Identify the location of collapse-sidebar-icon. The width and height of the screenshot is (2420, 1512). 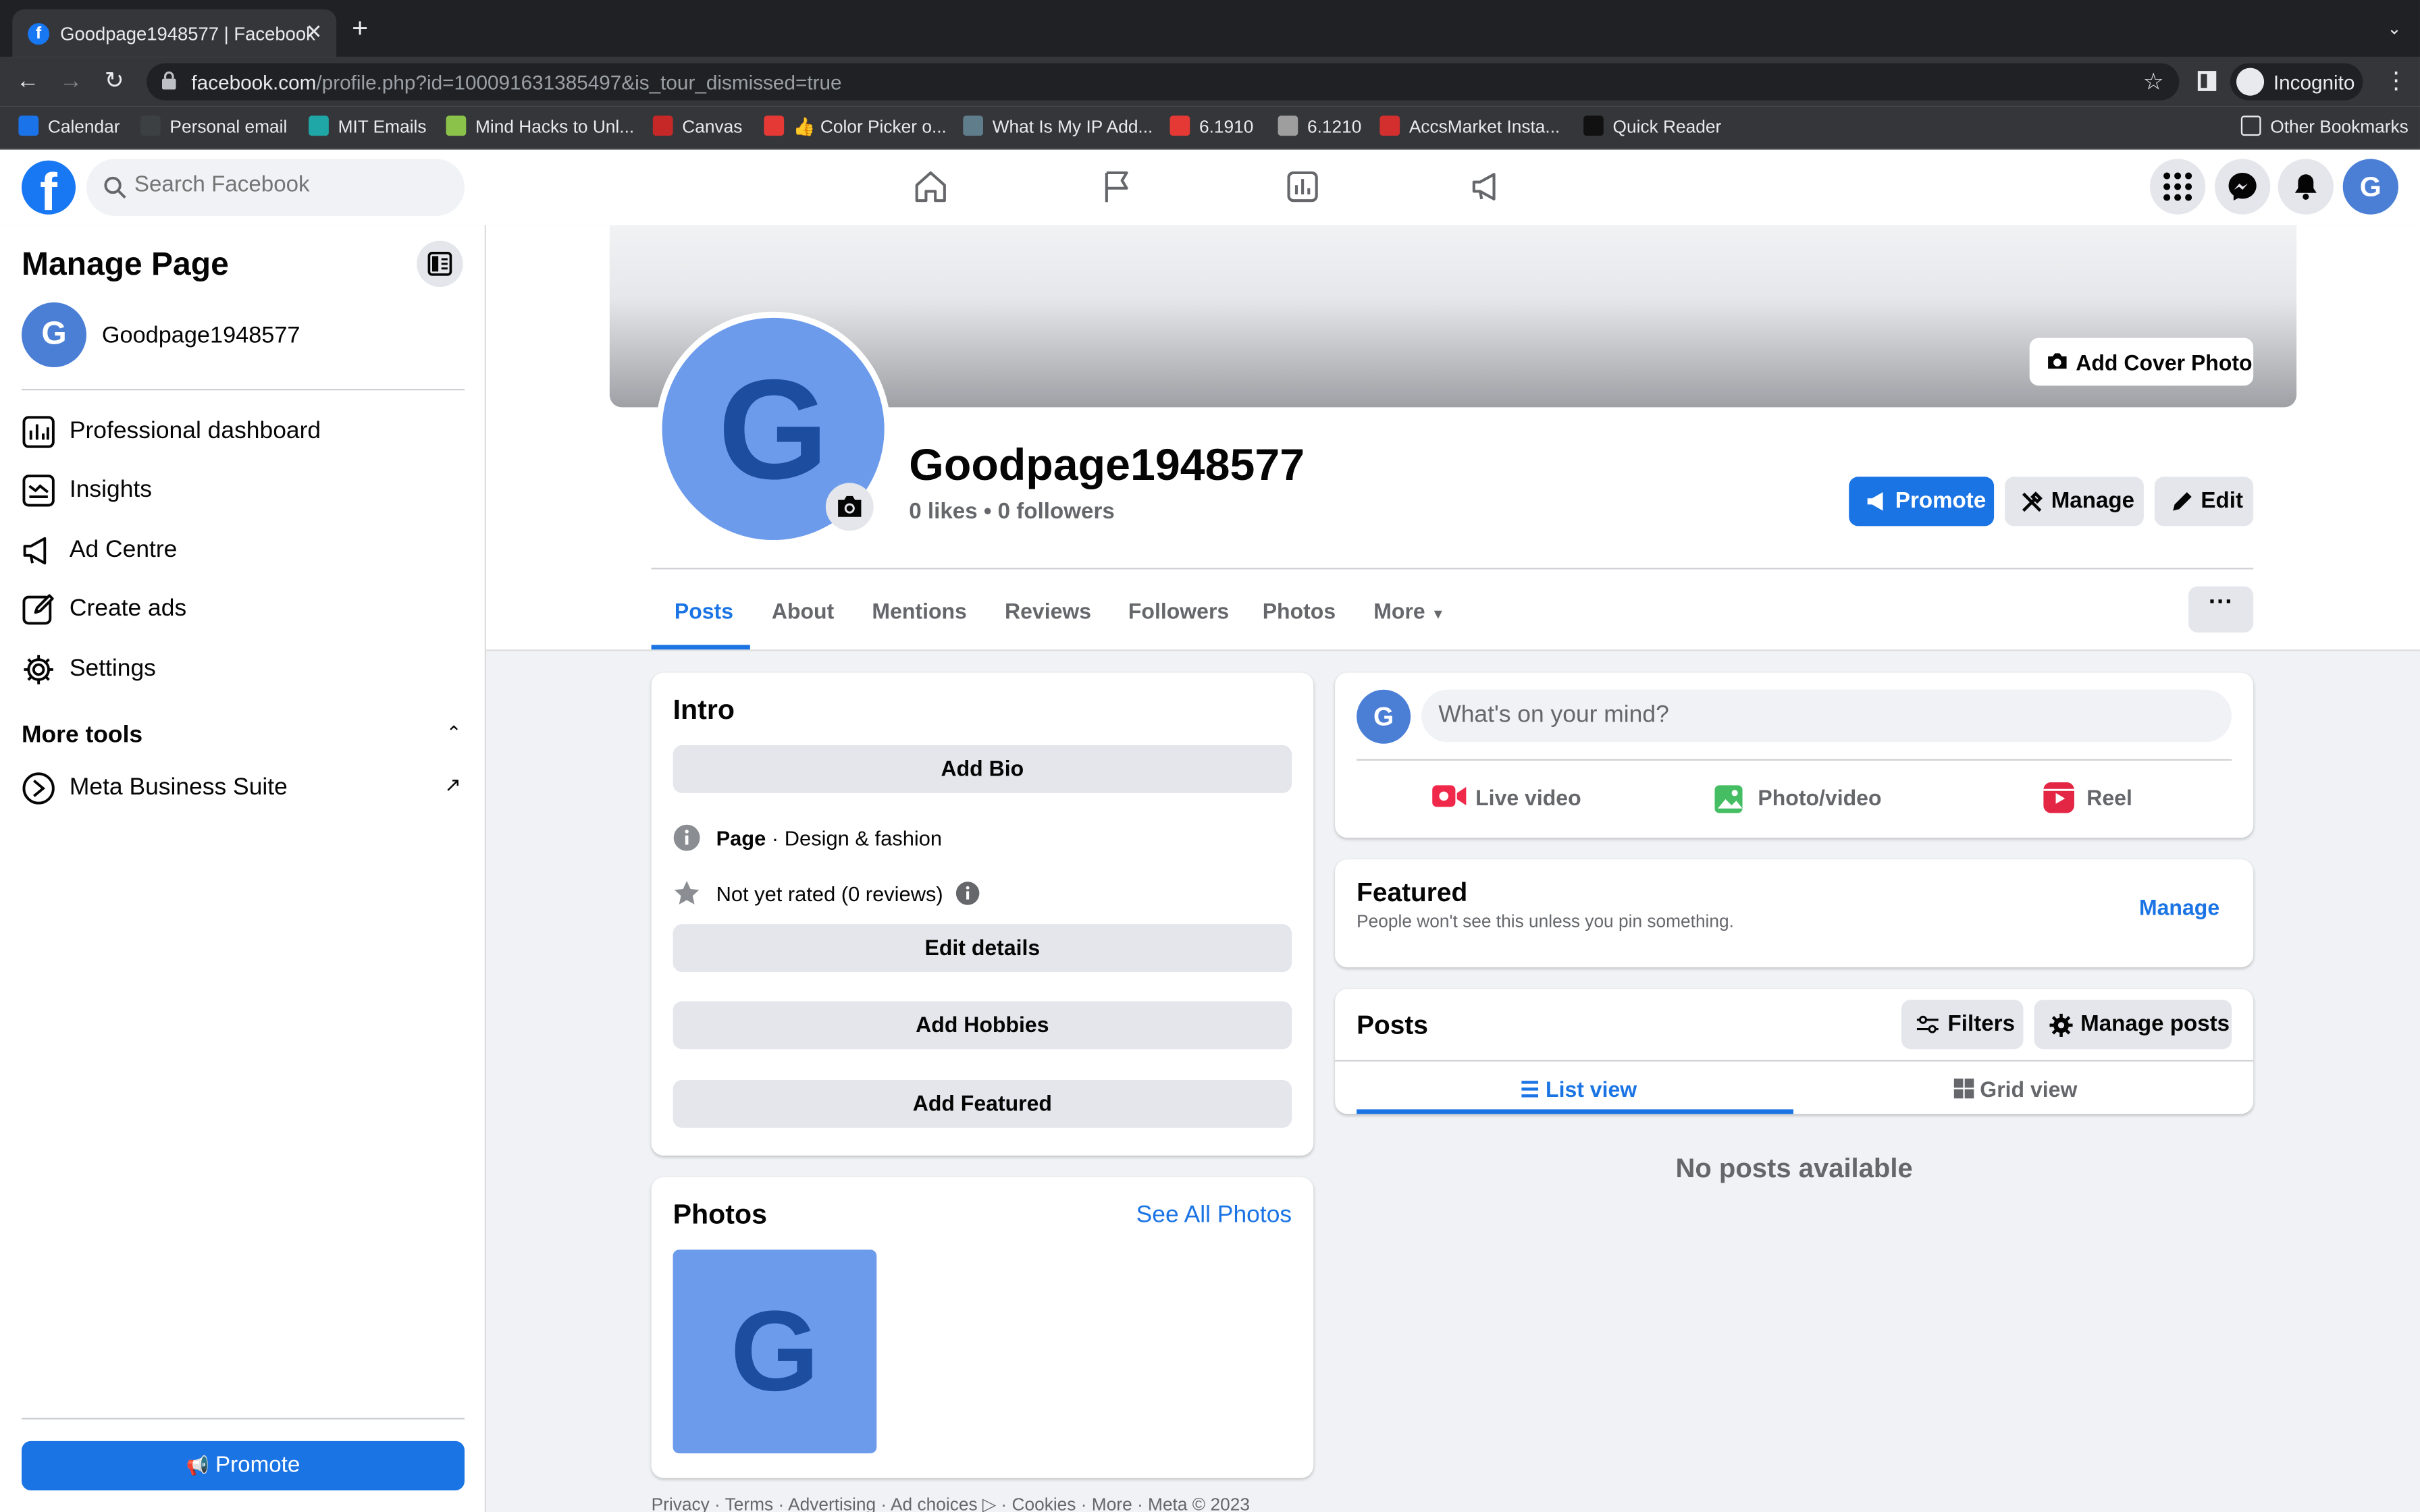
(440, 264).